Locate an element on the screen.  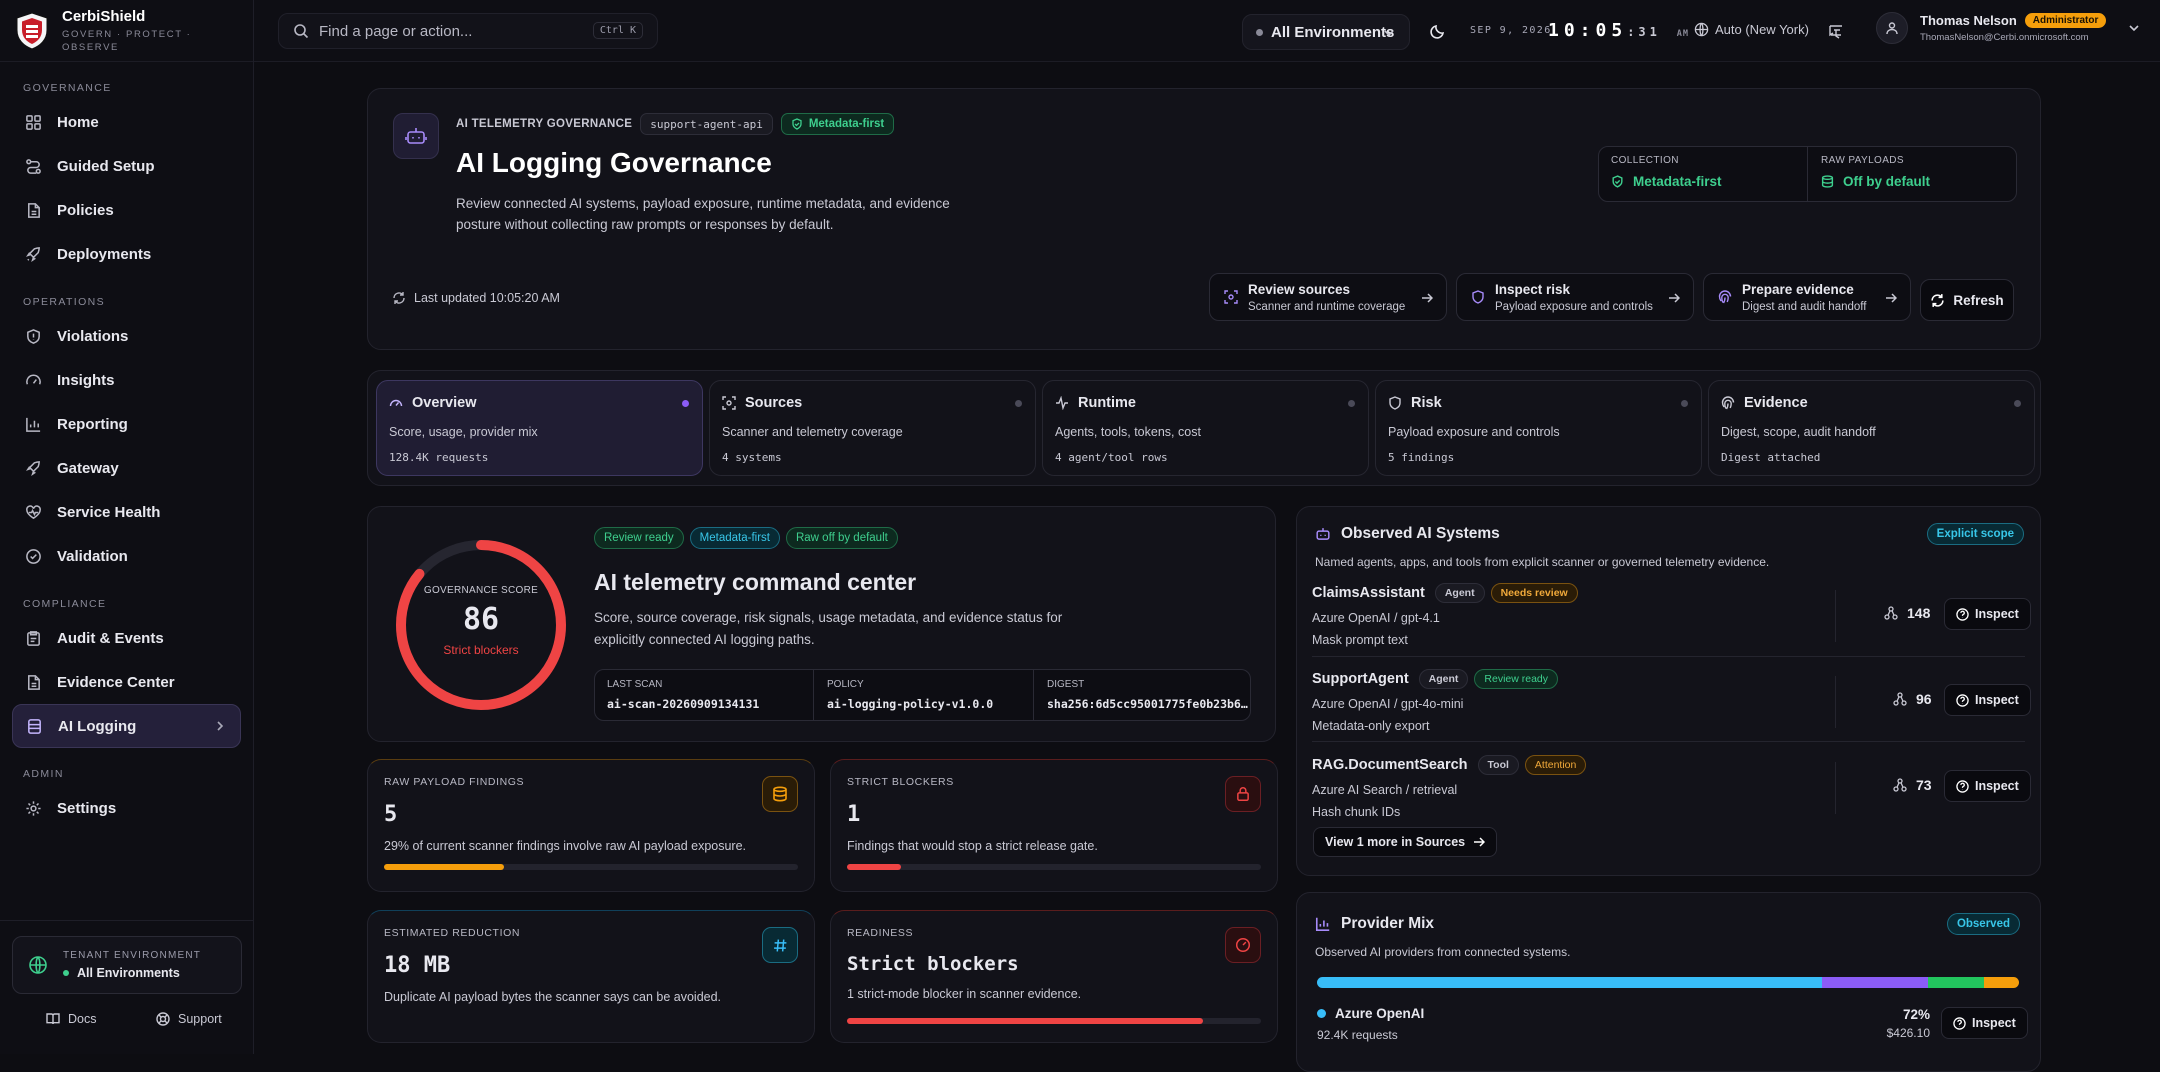
shield-logo-icon is located at coordinates (32, 30).